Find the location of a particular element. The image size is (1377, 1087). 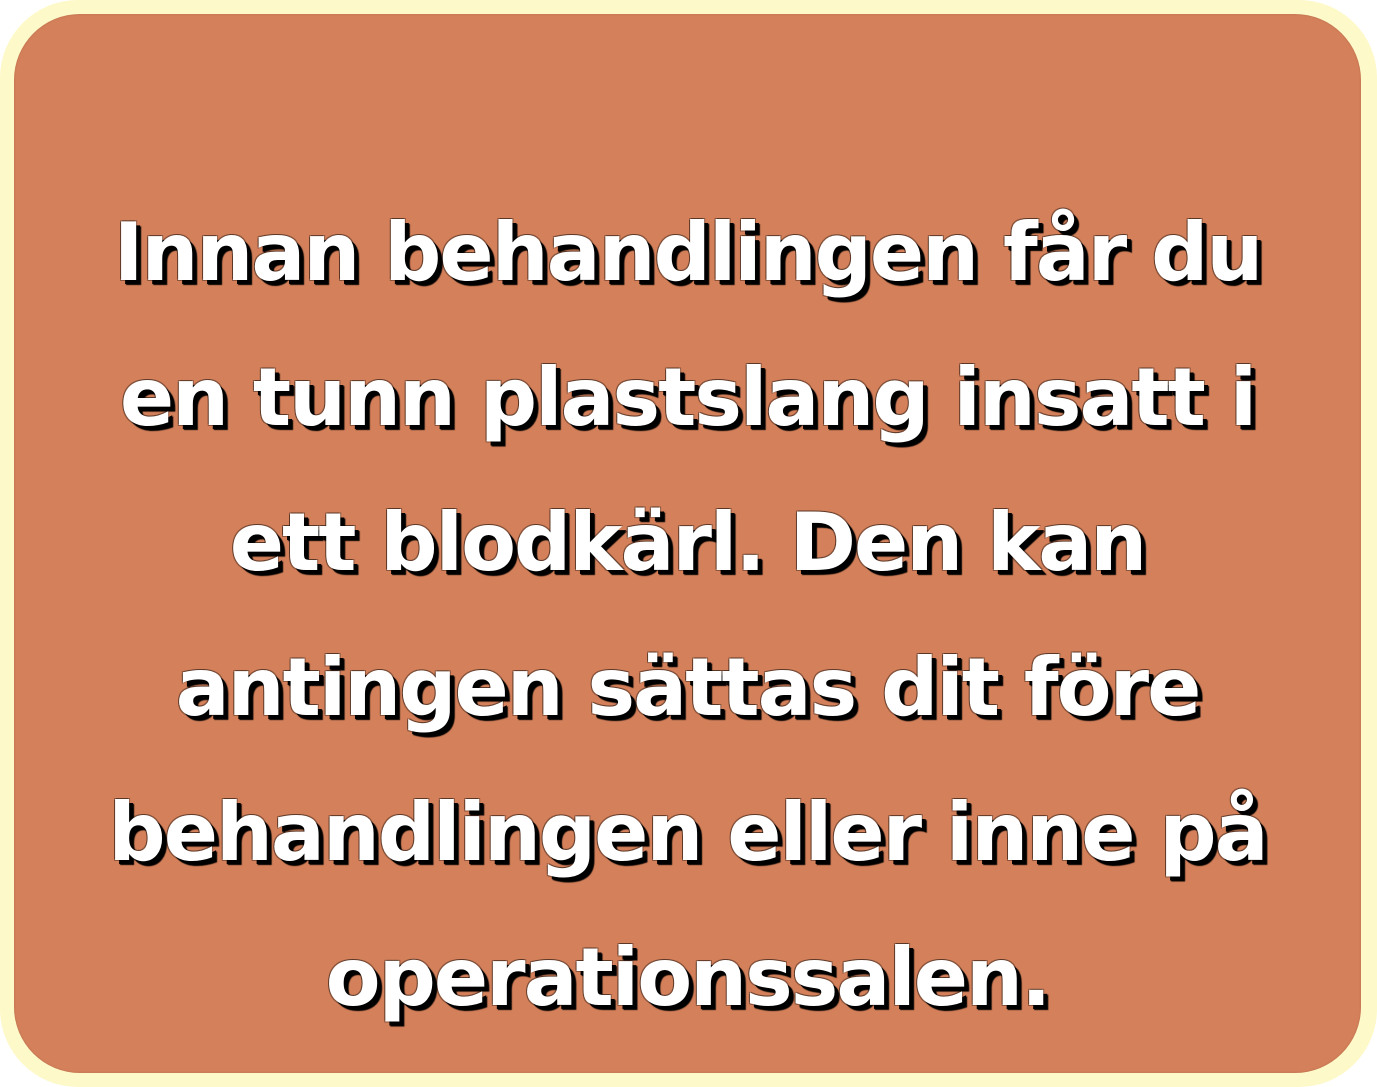

message-line-6: operationssalen. is located at coordinates (688, 977).